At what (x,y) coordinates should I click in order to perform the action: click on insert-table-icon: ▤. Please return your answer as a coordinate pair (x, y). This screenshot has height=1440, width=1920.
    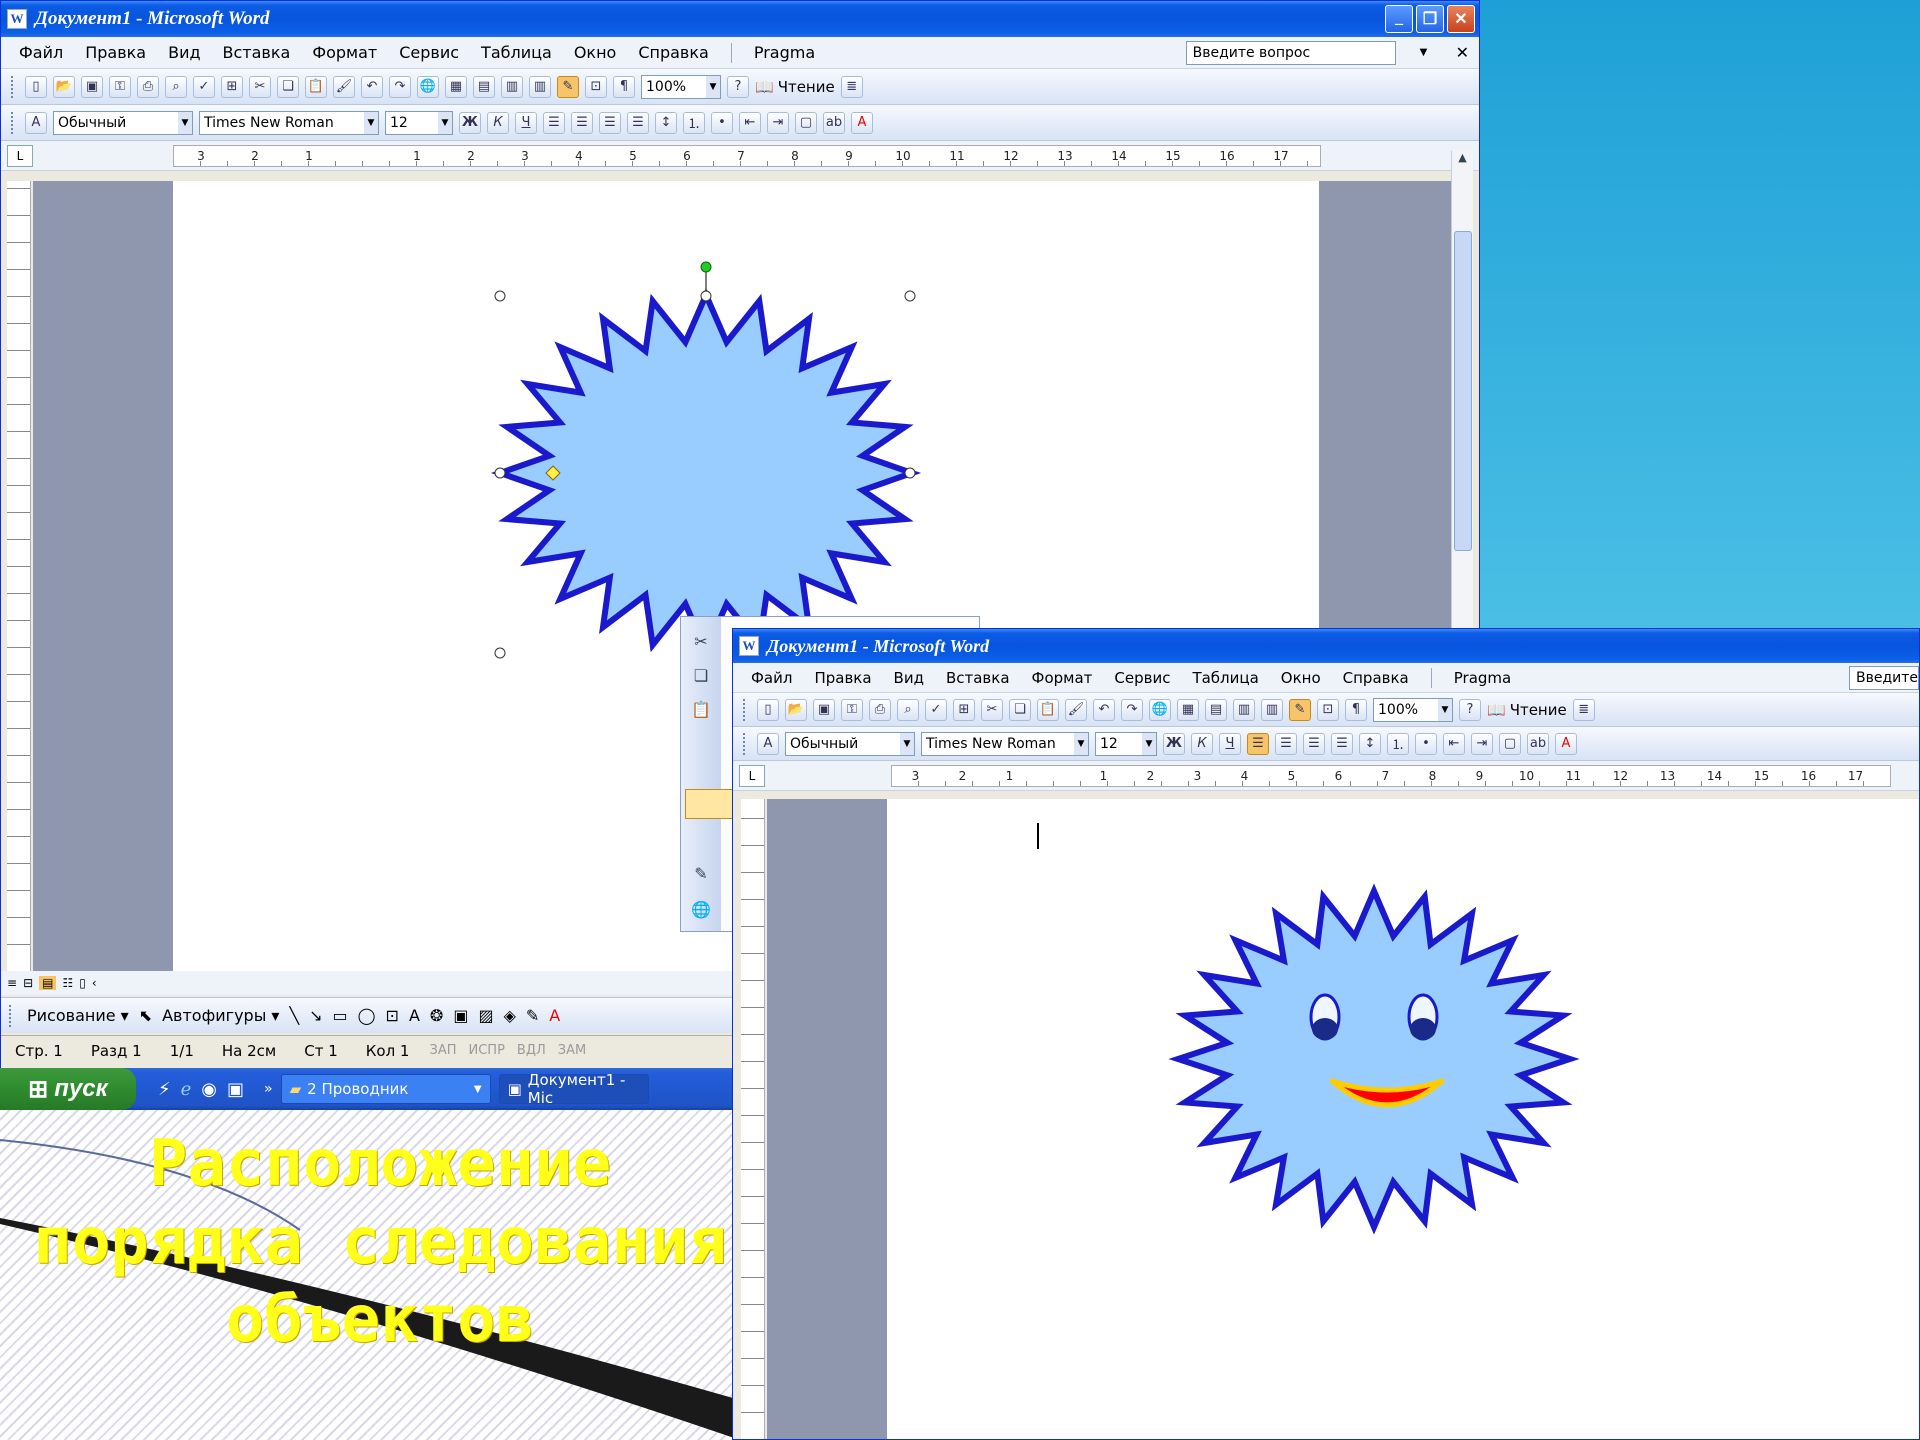
    Looking at the image, I should click on (484, 86).